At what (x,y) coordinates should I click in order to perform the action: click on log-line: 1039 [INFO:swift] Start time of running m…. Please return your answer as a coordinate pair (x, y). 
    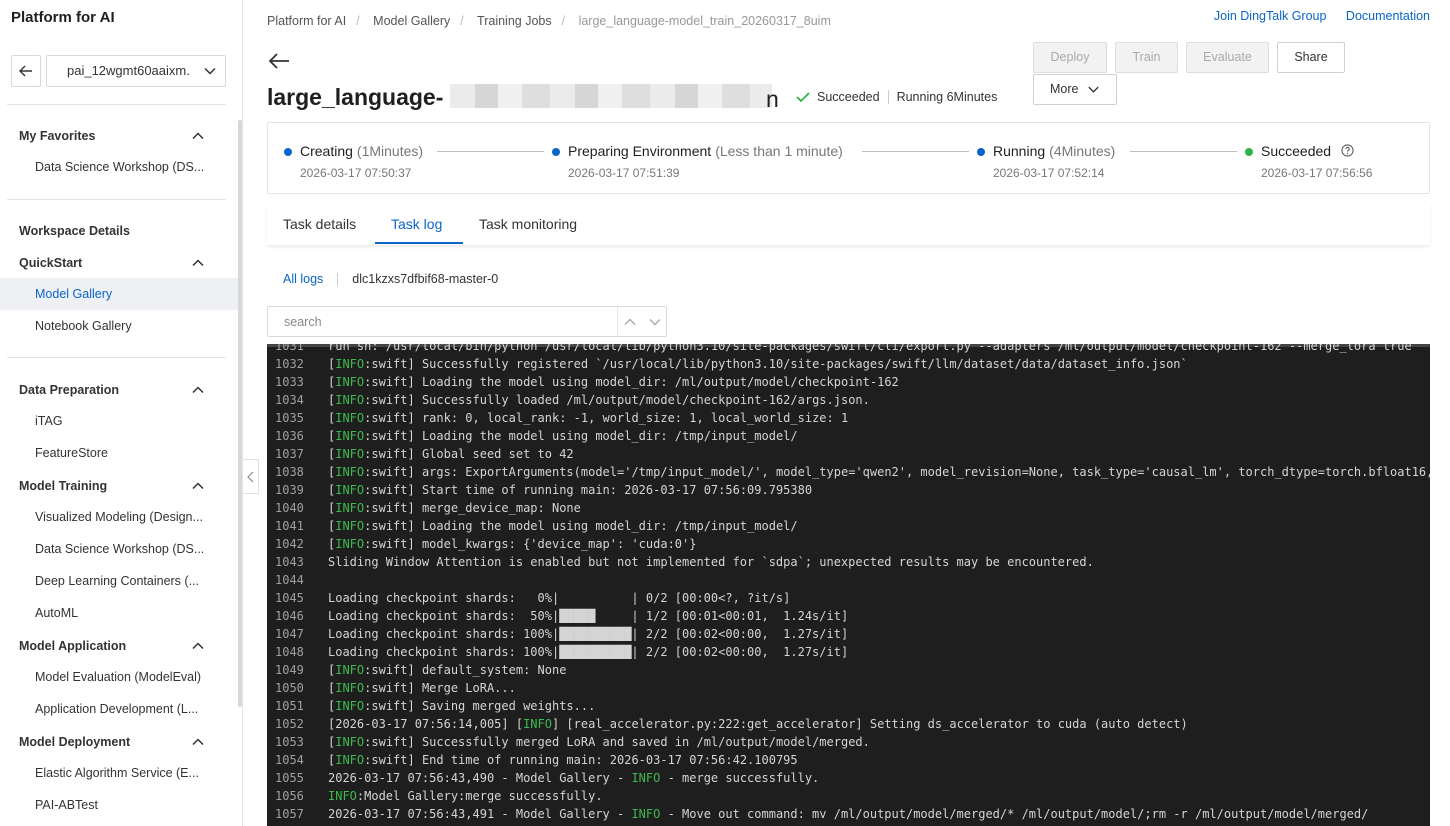
    Looking at the image, I should click on (848, 490).